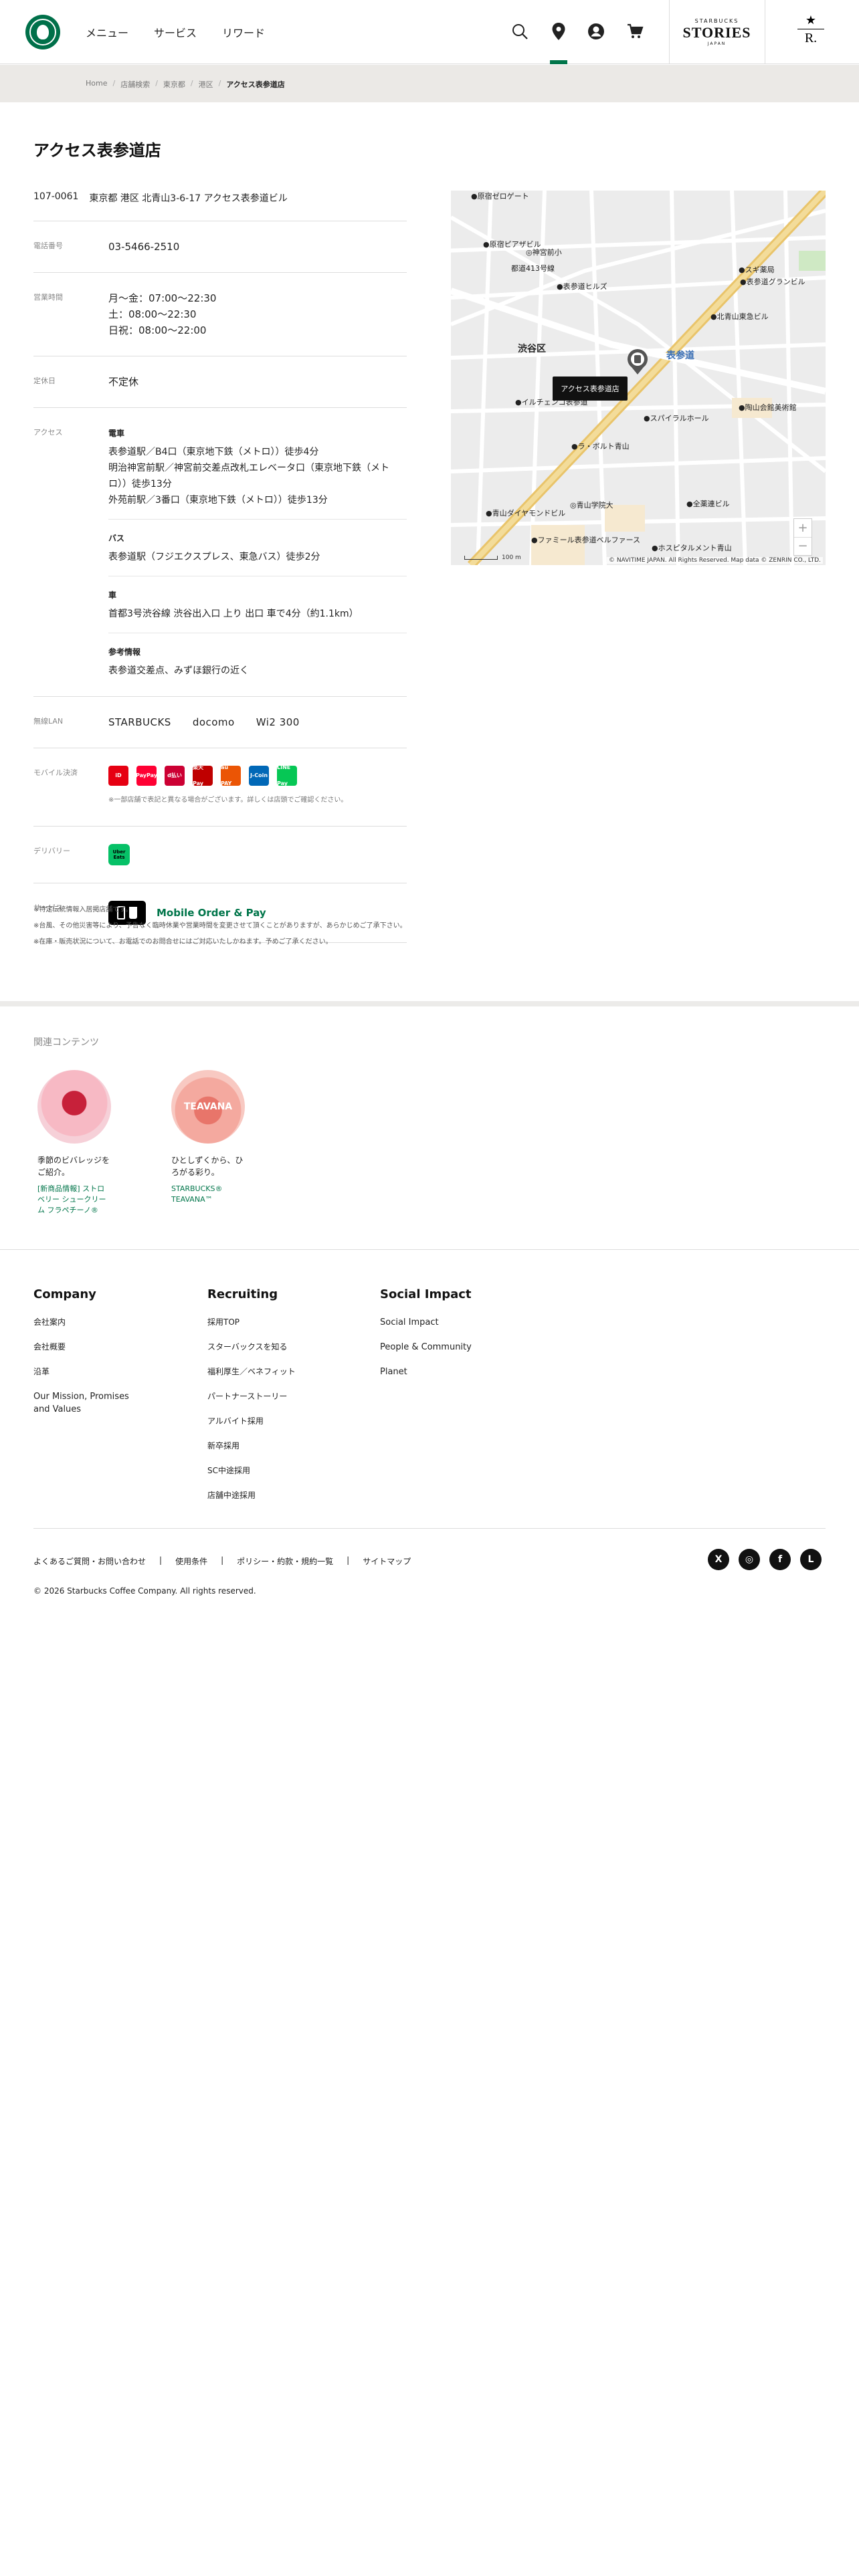 Image resolution: width=859 pixels, height=2576 pixels. Describe the element at coordinates (278, 722) in the screenshot. I see `wlan-wi2: Wi2 300` at that location.